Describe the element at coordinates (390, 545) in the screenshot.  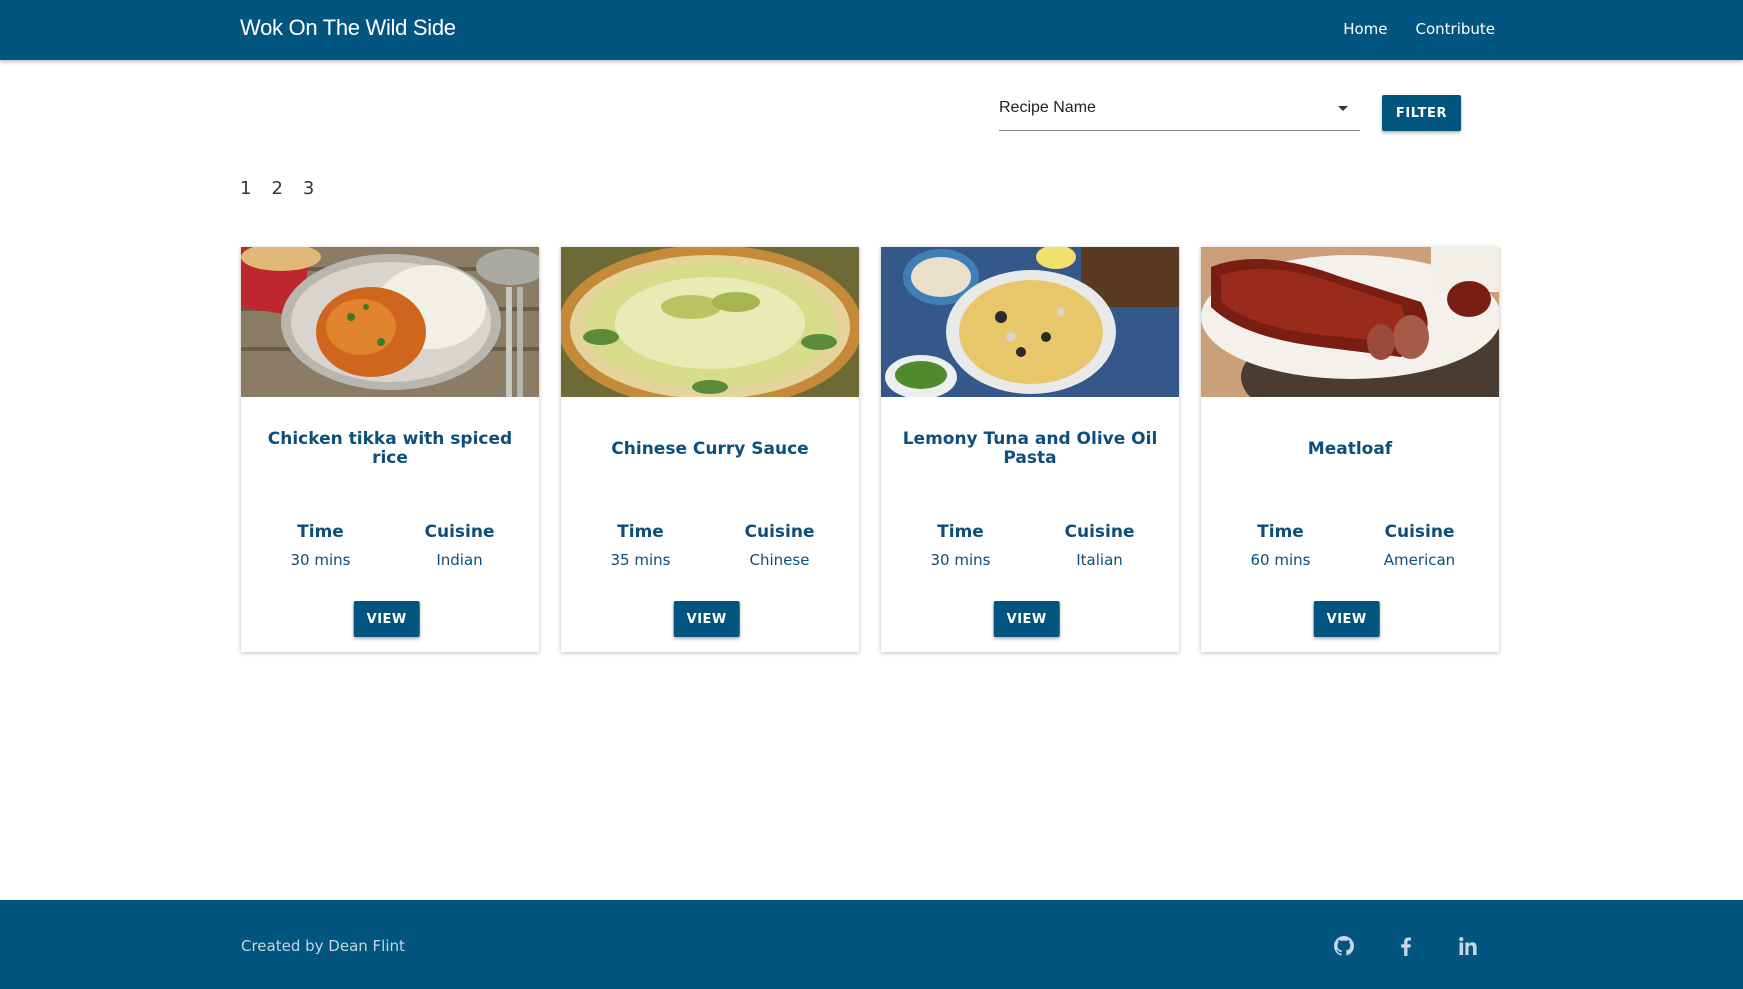
I see `recipe-meta: Time 30 mins Cuisine Indian` at that location.